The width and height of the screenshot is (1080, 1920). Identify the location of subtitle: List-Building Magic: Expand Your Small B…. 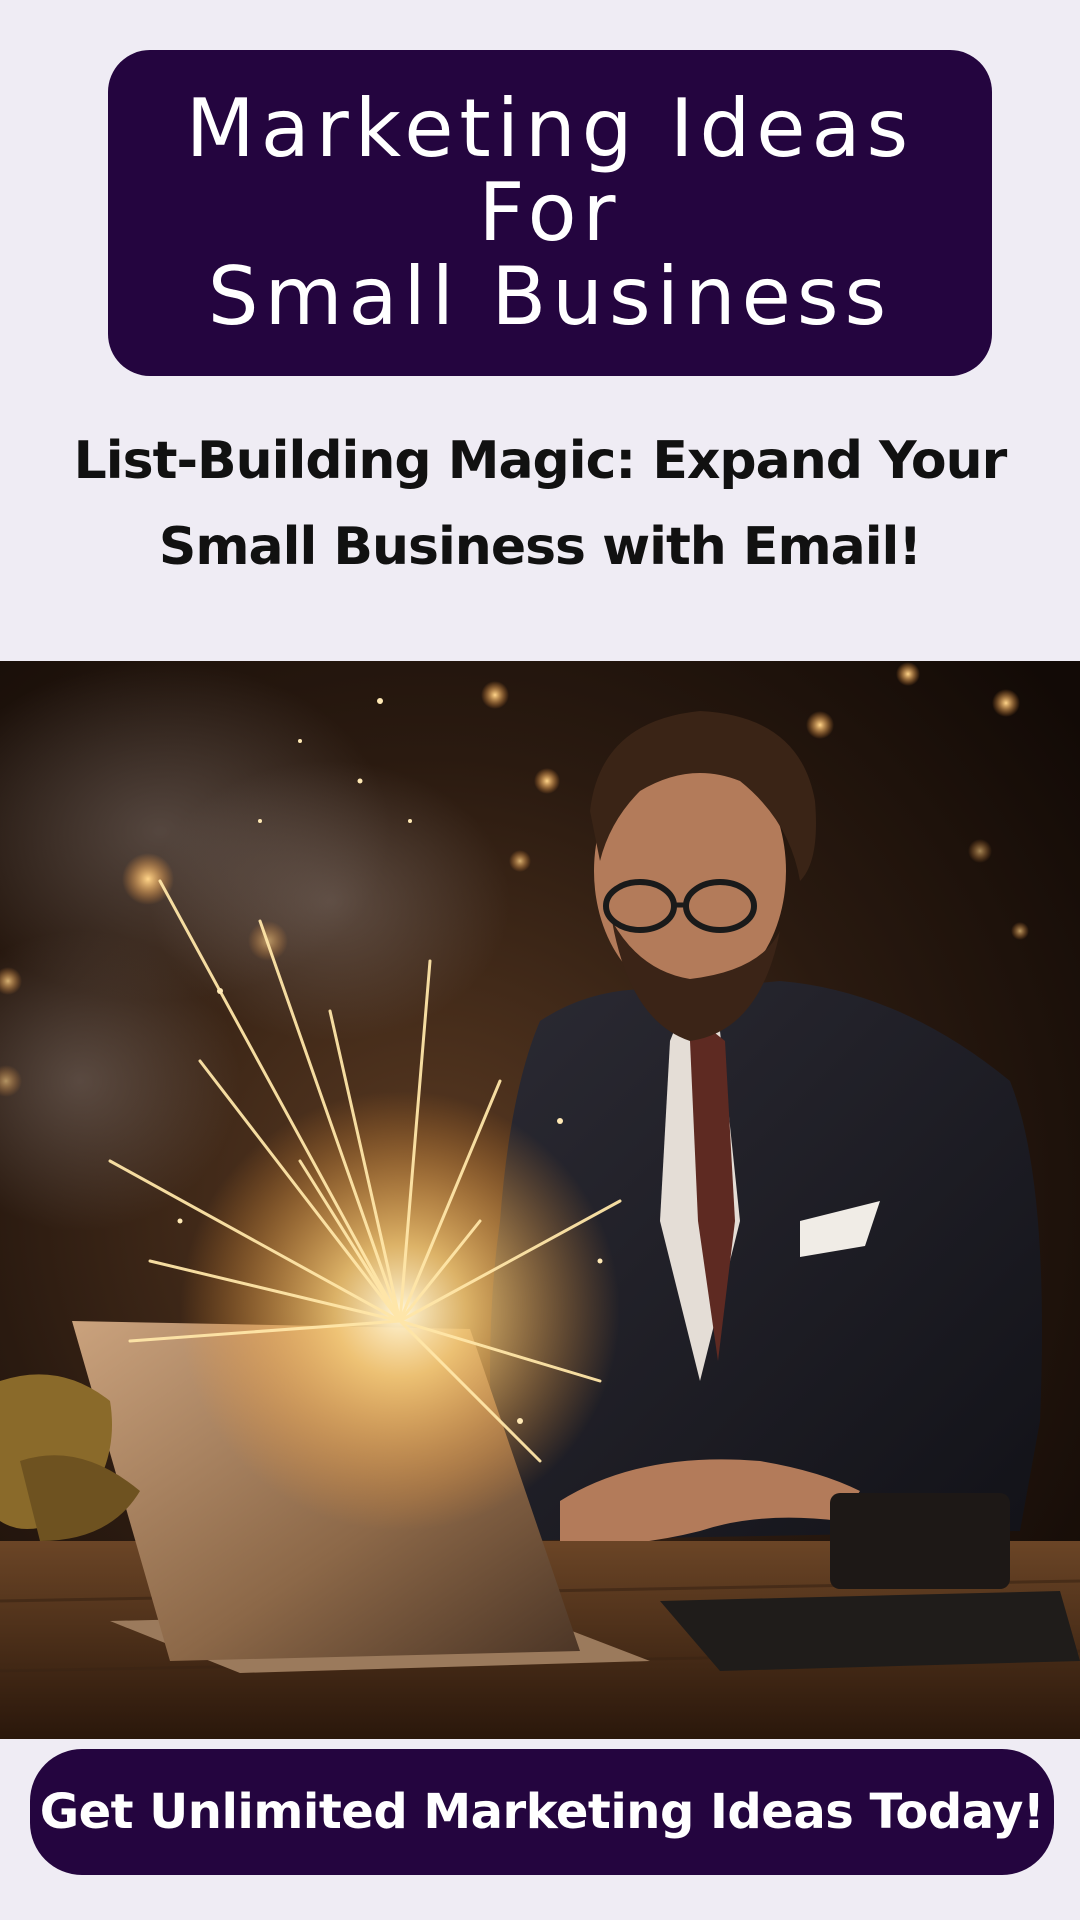
(540, 504).